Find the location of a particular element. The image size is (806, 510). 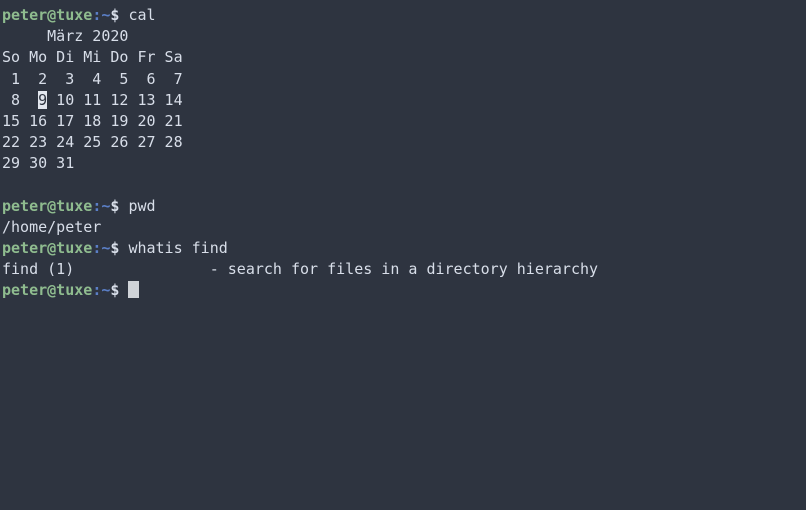

cal-title: März 2020 is located at coordinates (65, 36).